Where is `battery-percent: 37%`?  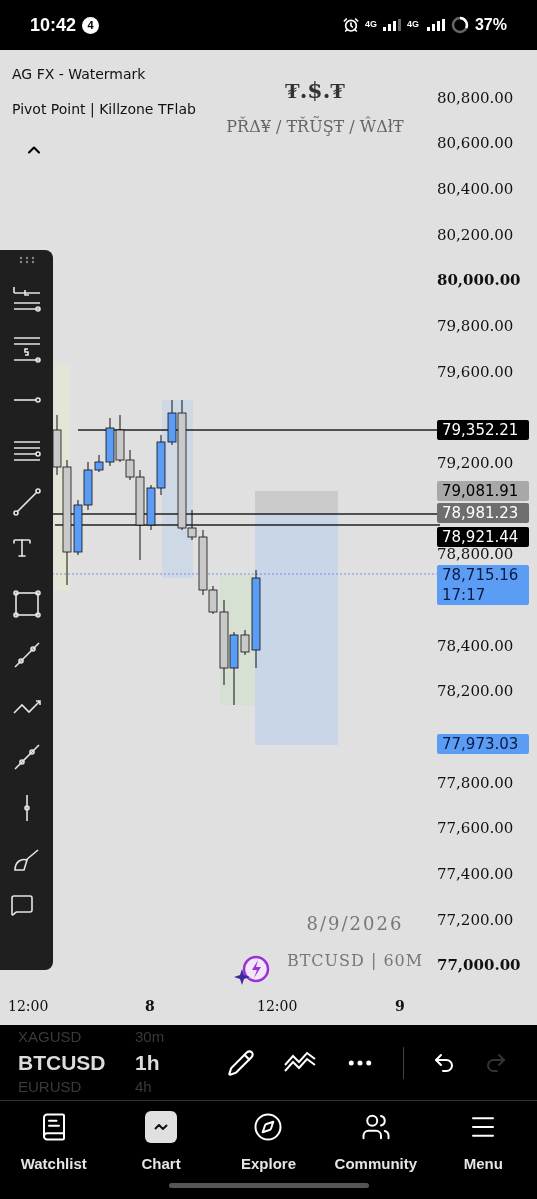 battery-percent: 37% is located at coordinates (490, 25).